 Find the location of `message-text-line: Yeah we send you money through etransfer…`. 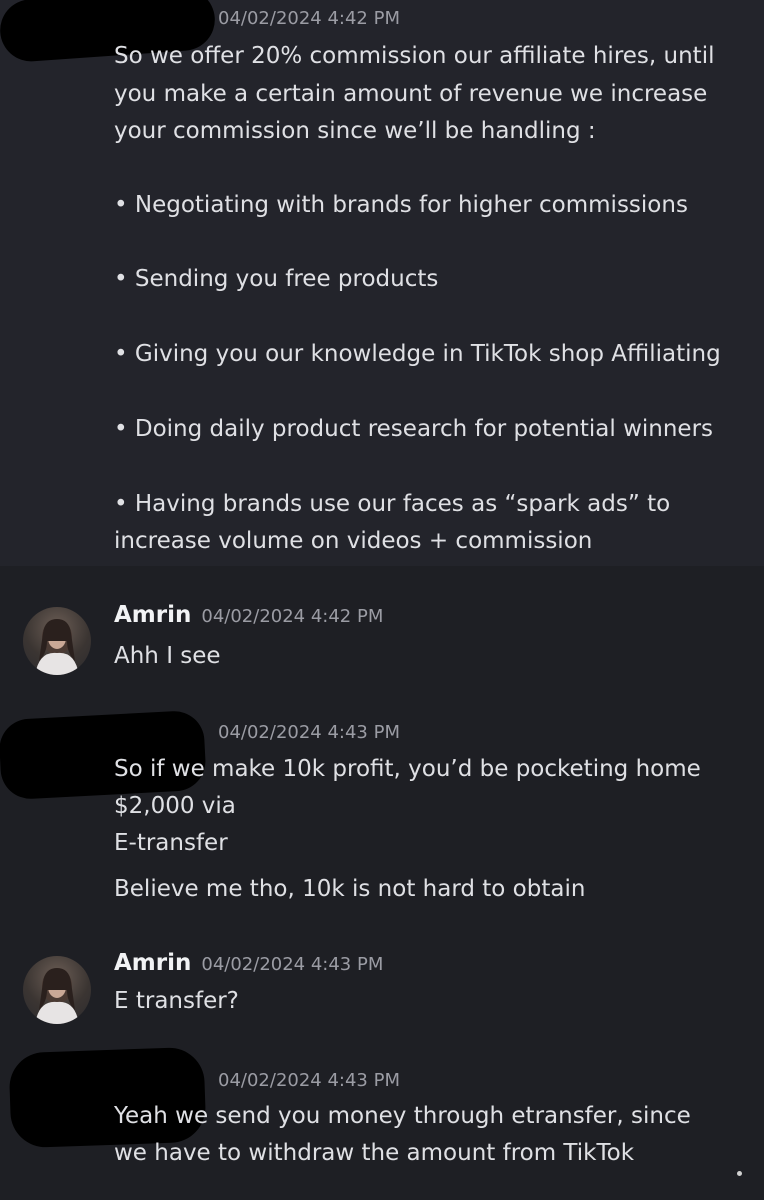

message-text-line: Yeah we send you money through etransfer… is located at coordinates (402, 1116).